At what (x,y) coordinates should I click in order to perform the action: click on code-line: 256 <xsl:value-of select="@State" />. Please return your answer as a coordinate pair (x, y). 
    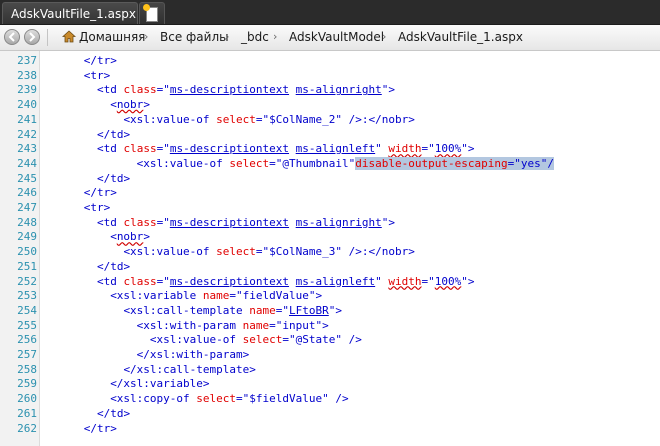
    Looking at the image, I should click on (330, 340).